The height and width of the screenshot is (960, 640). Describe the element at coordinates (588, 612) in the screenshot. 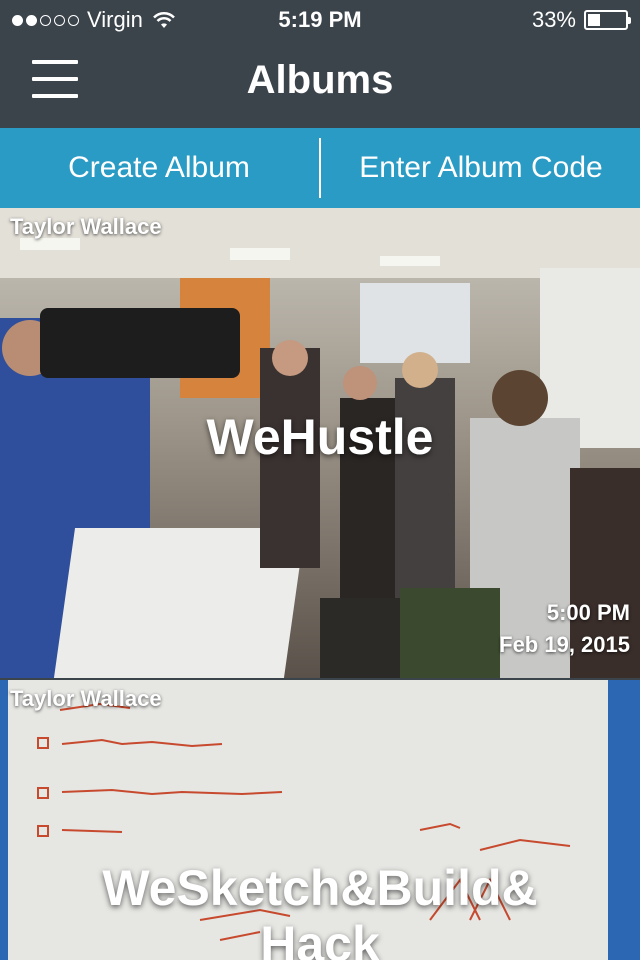

I see `album-time: 5:00 PM` at that location.